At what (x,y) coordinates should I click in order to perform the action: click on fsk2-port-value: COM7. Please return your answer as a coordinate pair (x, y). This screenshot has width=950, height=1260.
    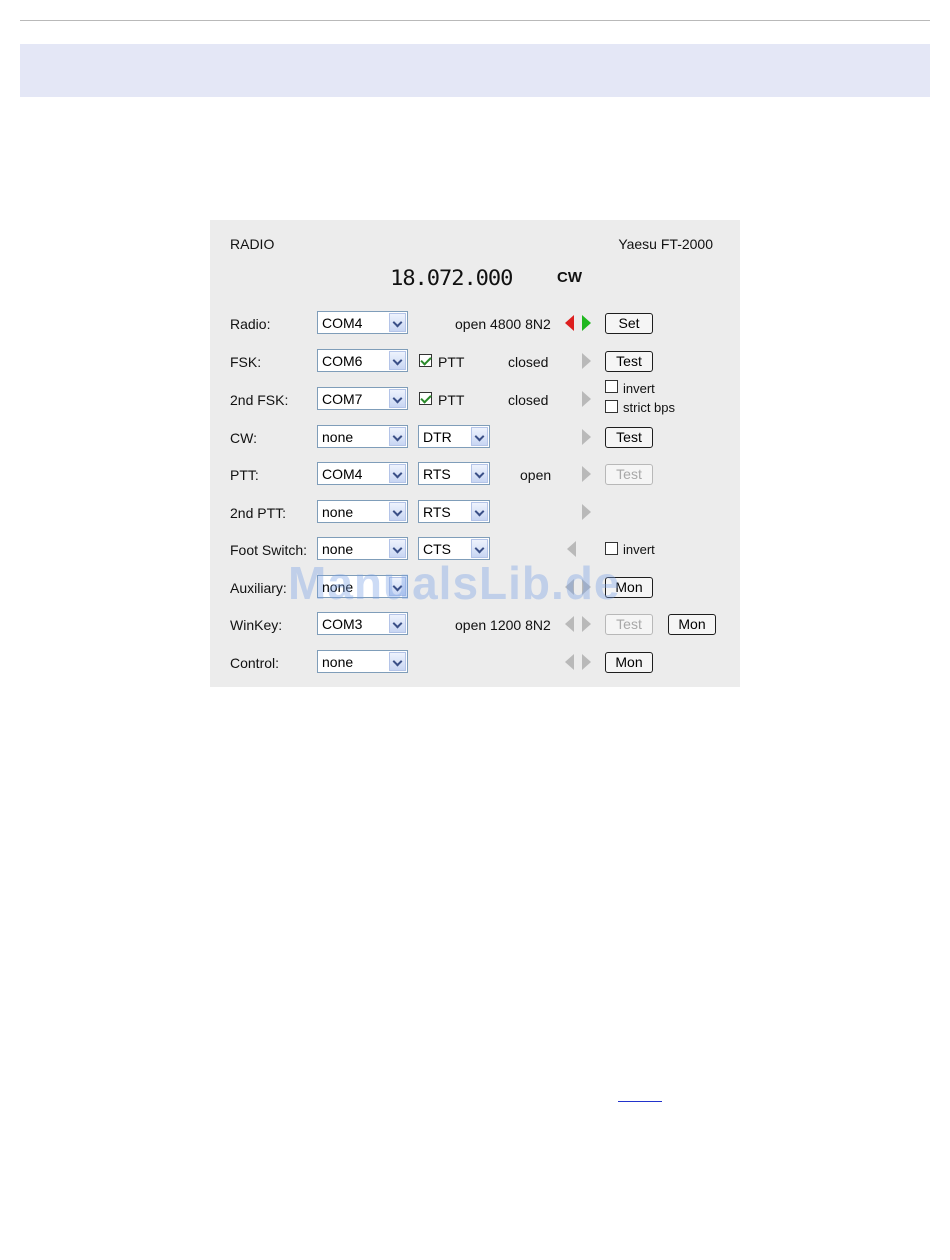
    Looking at the image, I should click on (342, 399).